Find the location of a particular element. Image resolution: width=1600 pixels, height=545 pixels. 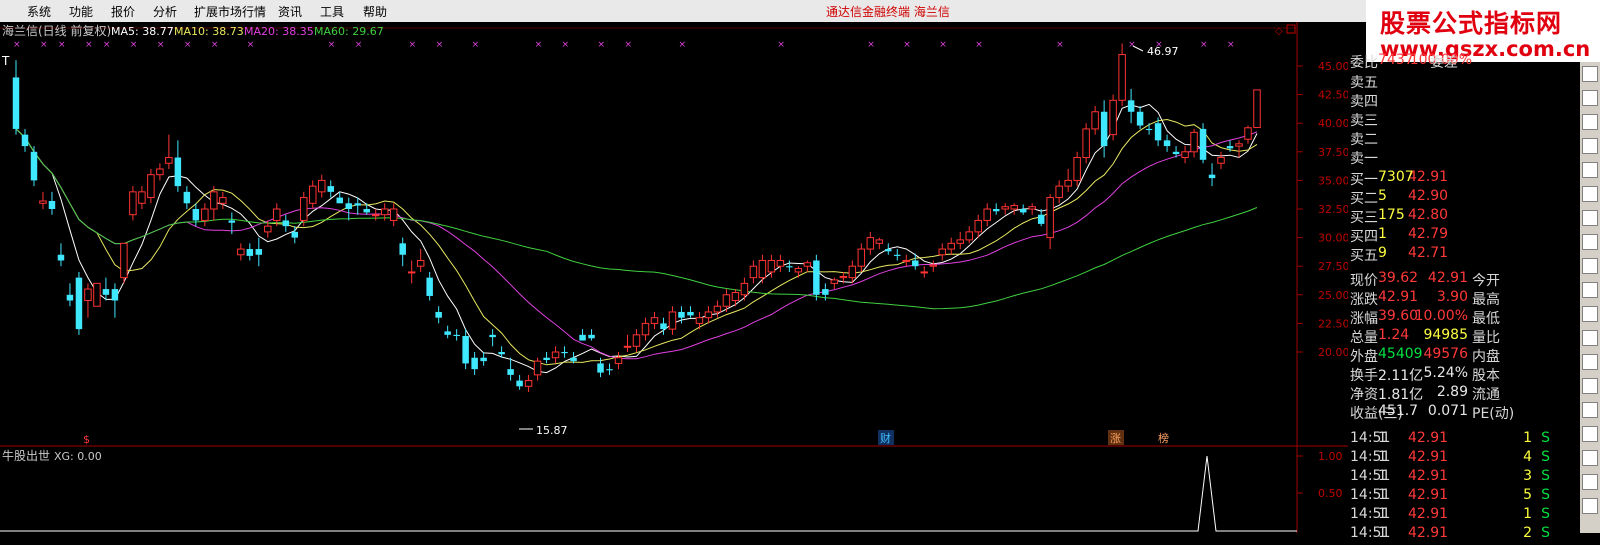

main-indicator-name: 海兰信(日线 前复权) is located at coordinates (56, 30).